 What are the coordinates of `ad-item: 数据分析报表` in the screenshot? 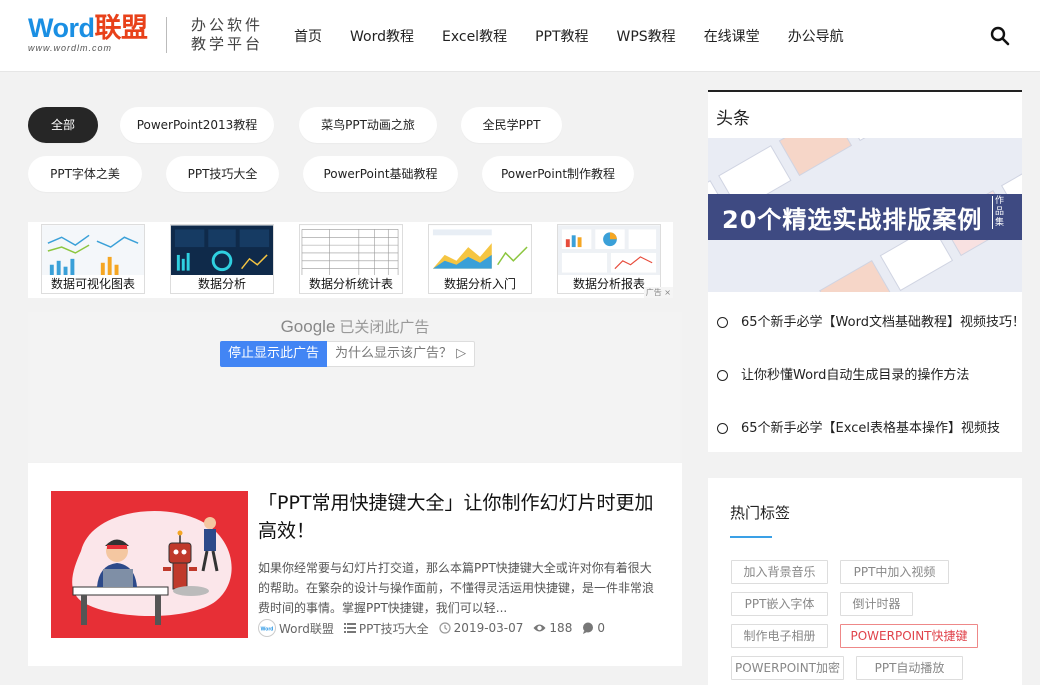 It's located at (609, 259).